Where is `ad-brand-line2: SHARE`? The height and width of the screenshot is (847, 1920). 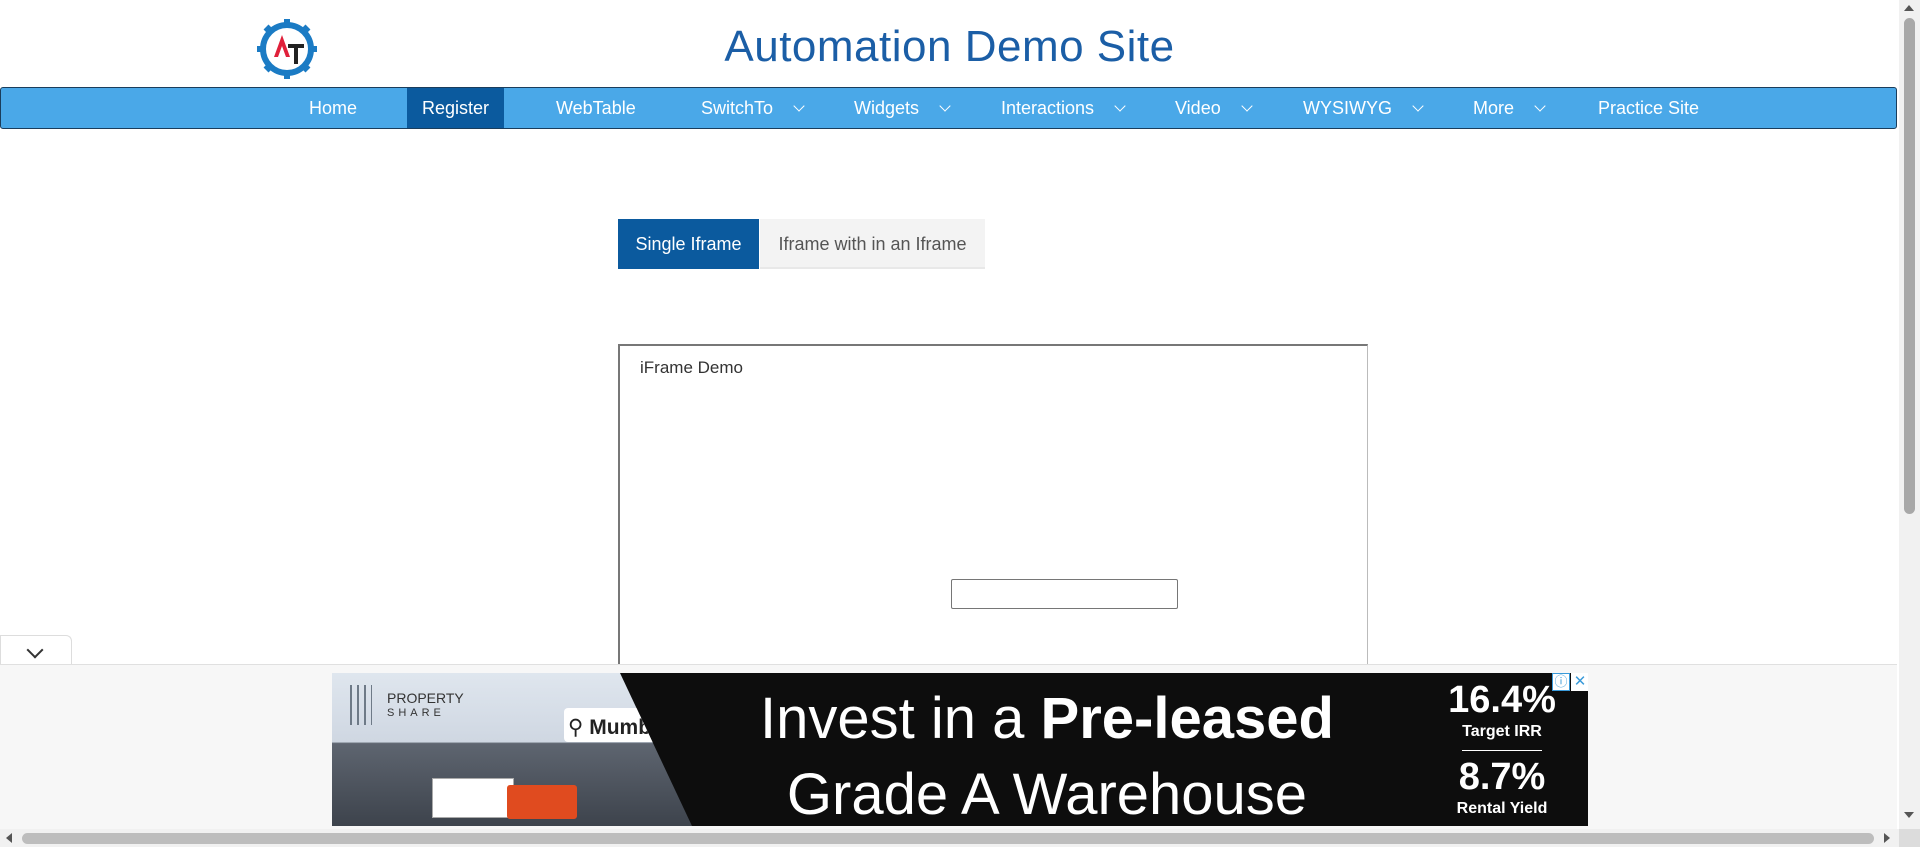 ad-brand-line2: SHARE is located at coordinates (416, 713).